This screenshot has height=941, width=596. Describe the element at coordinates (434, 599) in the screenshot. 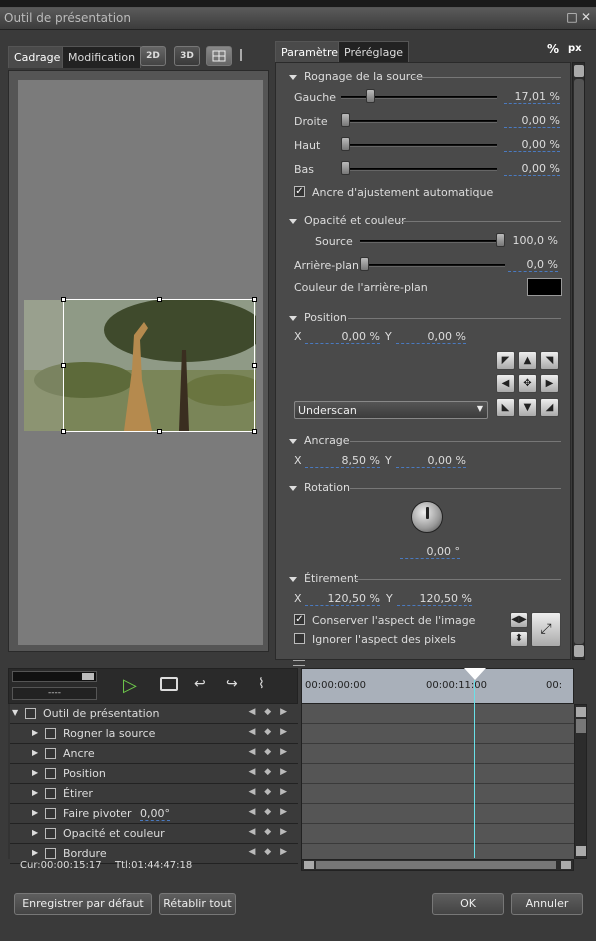

I see `stretch-y-value: 120,50 %` at that location.